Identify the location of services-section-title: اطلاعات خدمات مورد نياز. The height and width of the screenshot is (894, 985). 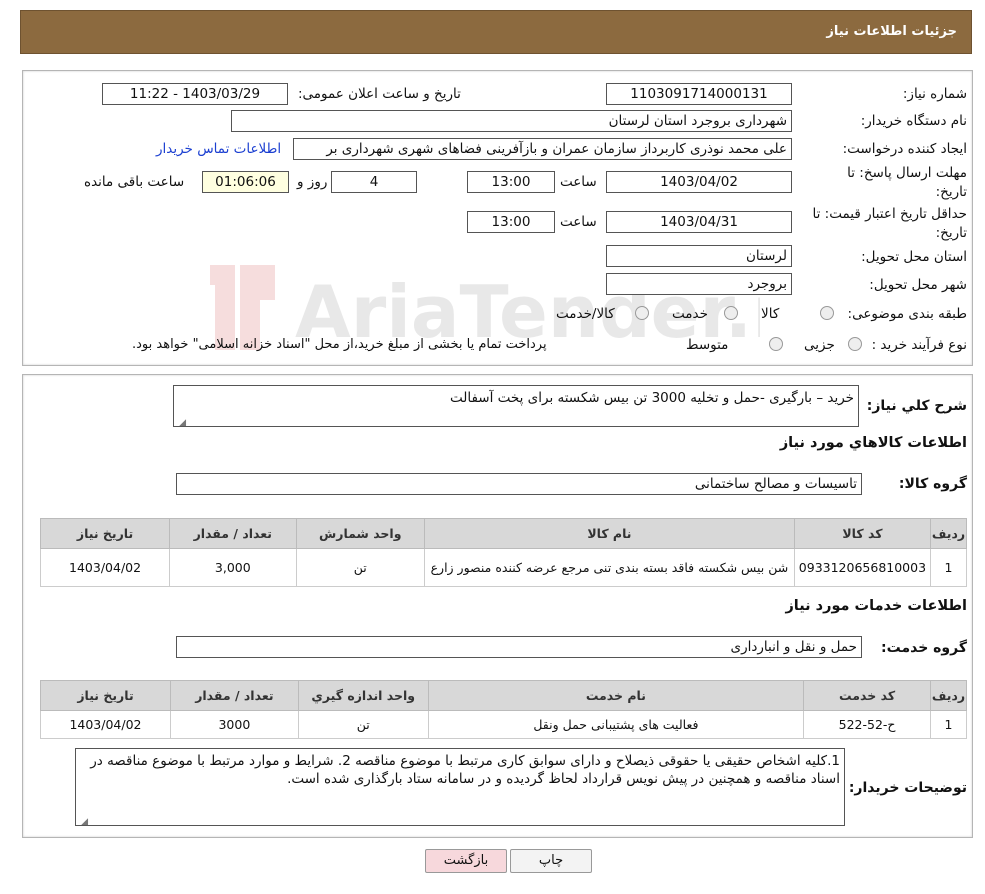
(876, 606).